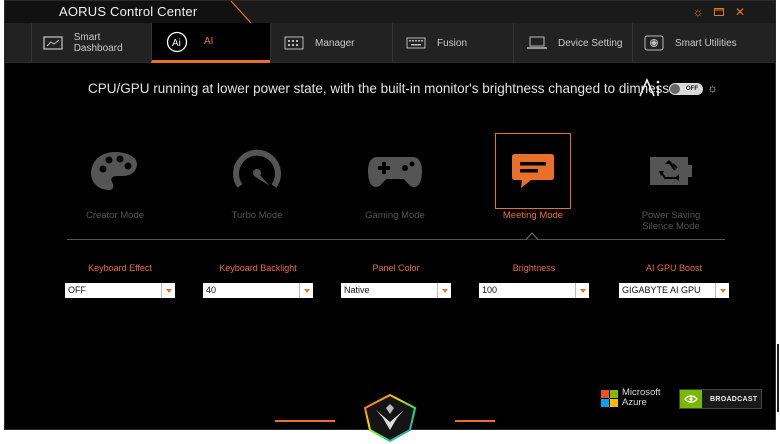  I want to click on utilities-icon, so click(654, 43).